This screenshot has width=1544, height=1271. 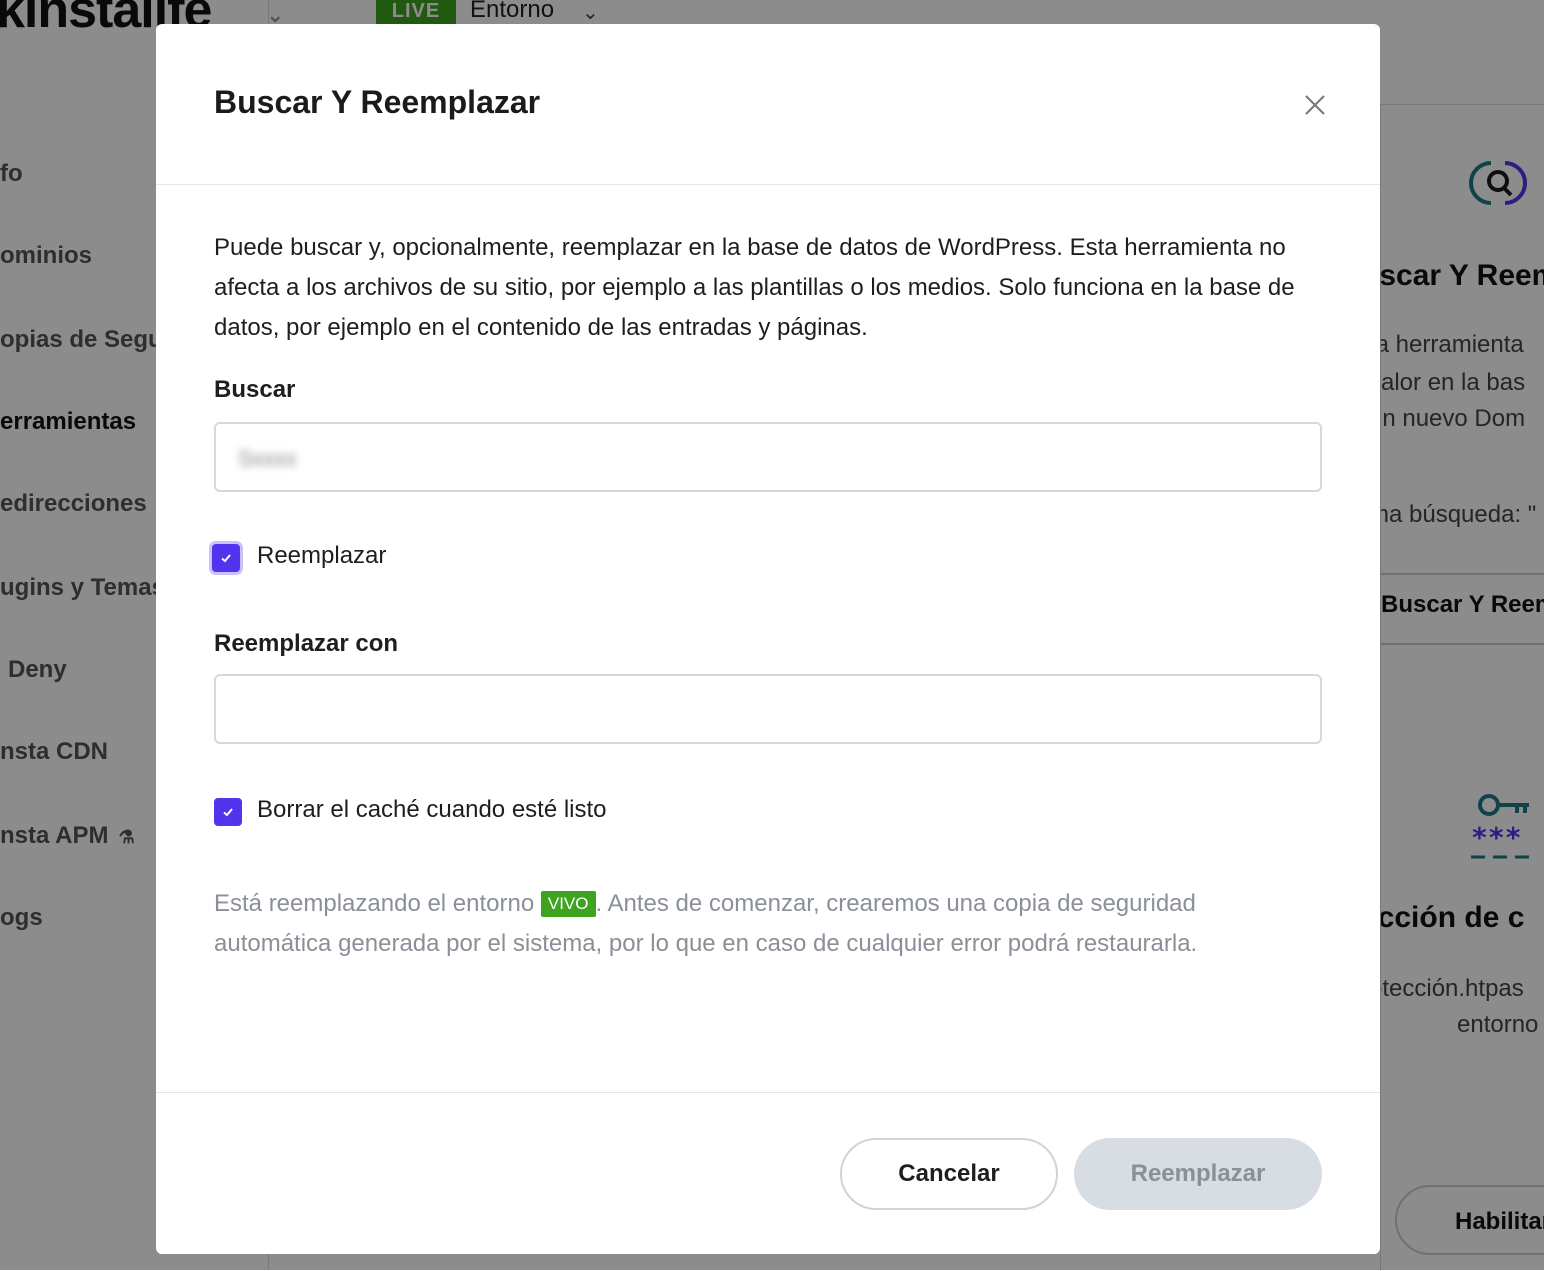 What do you see at coordinates (374, 903) in the screenshot?
I see `notice-text: Está reemplazando el entorno` at bounding box center [374, 903].